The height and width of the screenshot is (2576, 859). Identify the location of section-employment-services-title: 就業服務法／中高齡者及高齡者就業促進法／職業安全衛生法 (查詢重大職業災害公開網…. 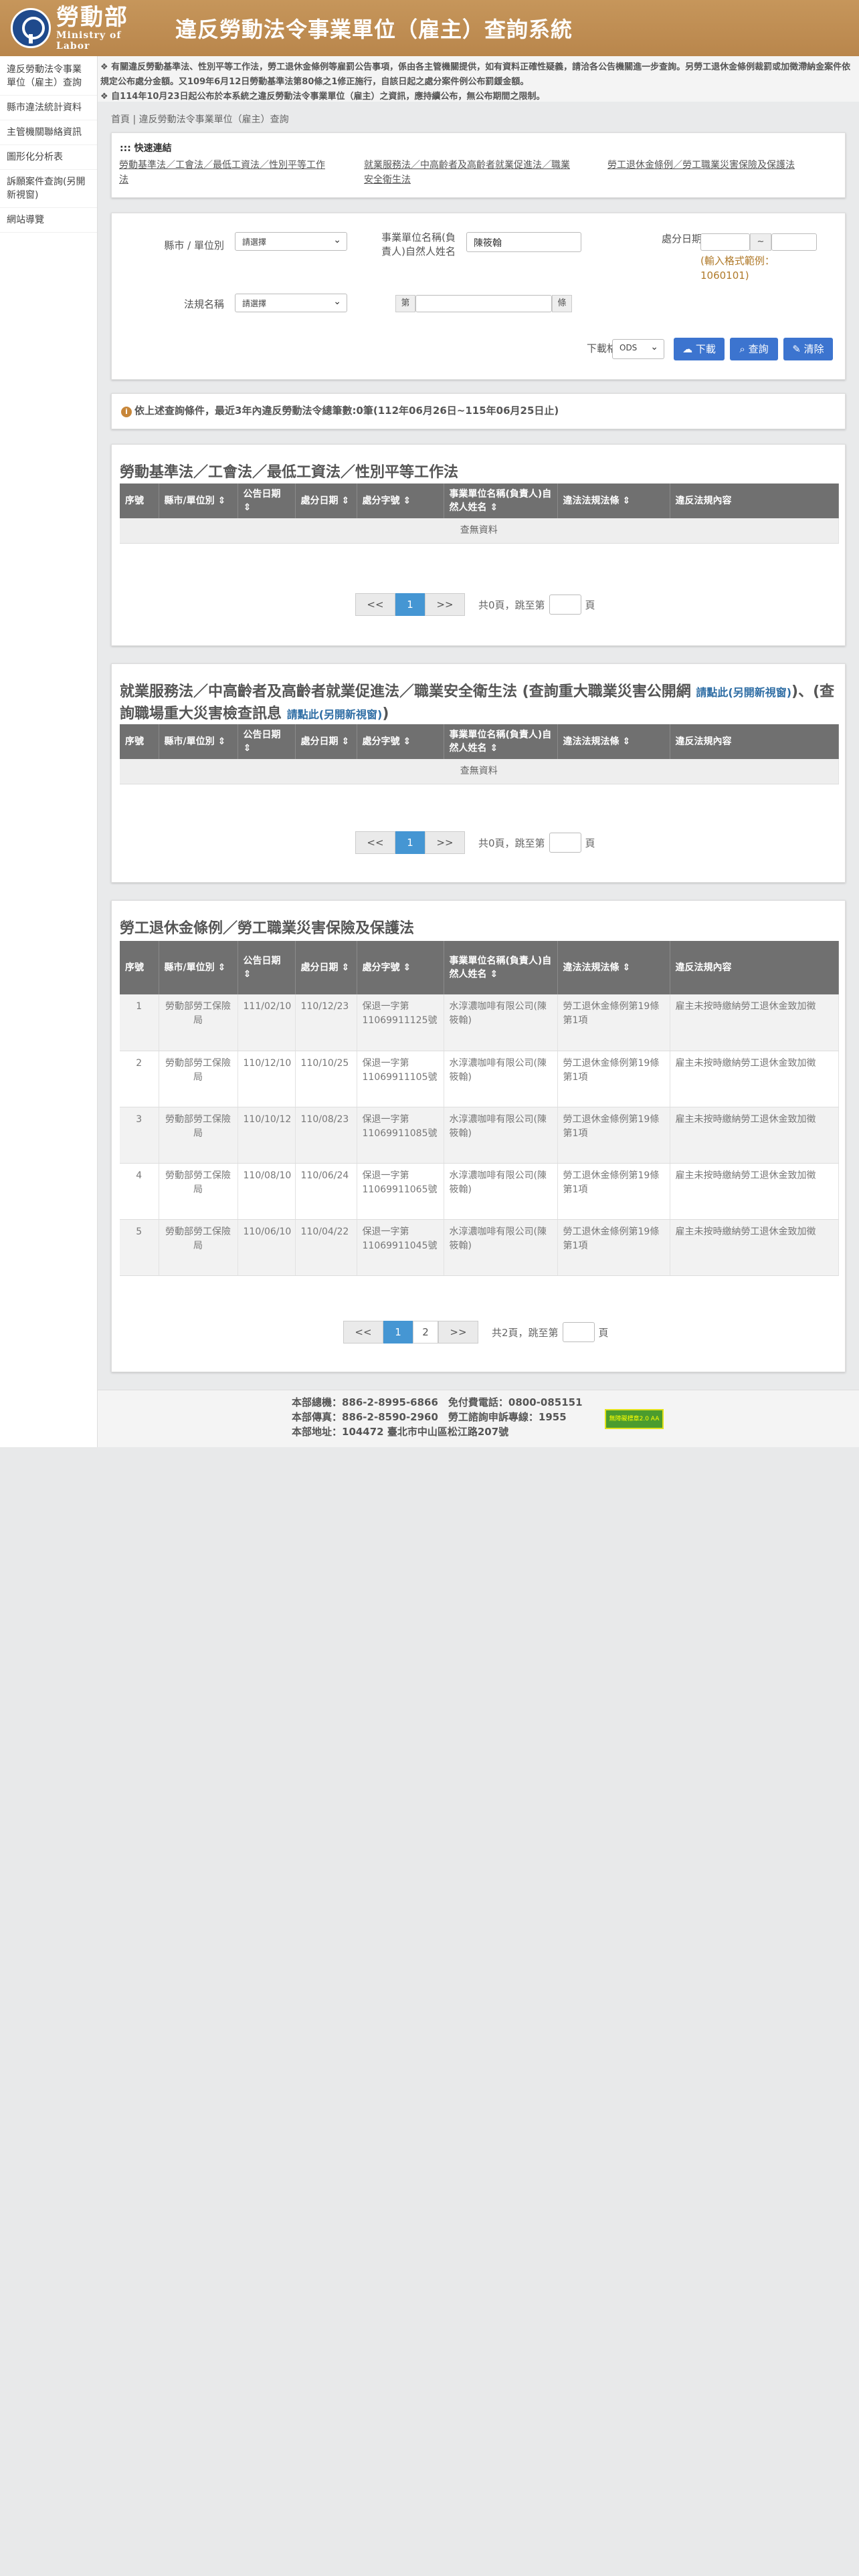
(479, 703).